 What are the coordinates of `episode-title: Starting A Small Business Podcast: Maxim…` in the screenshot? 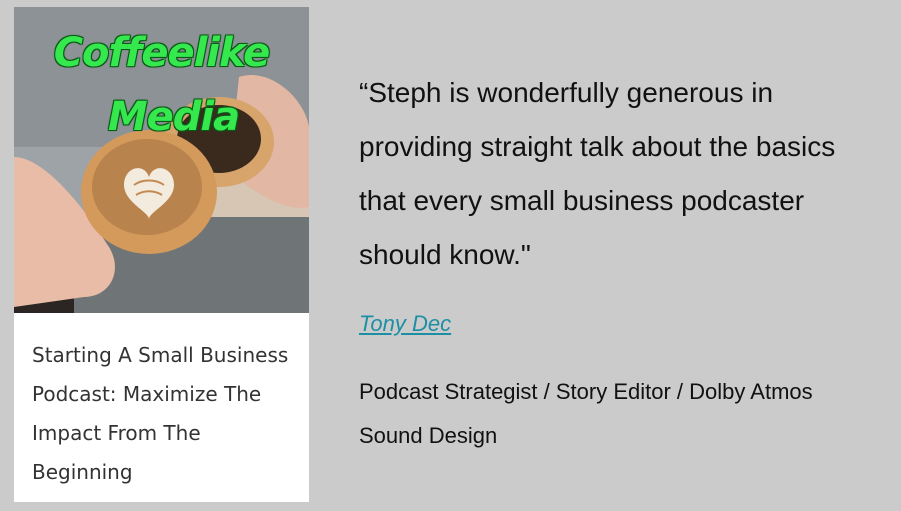 It's located at (162, 414).